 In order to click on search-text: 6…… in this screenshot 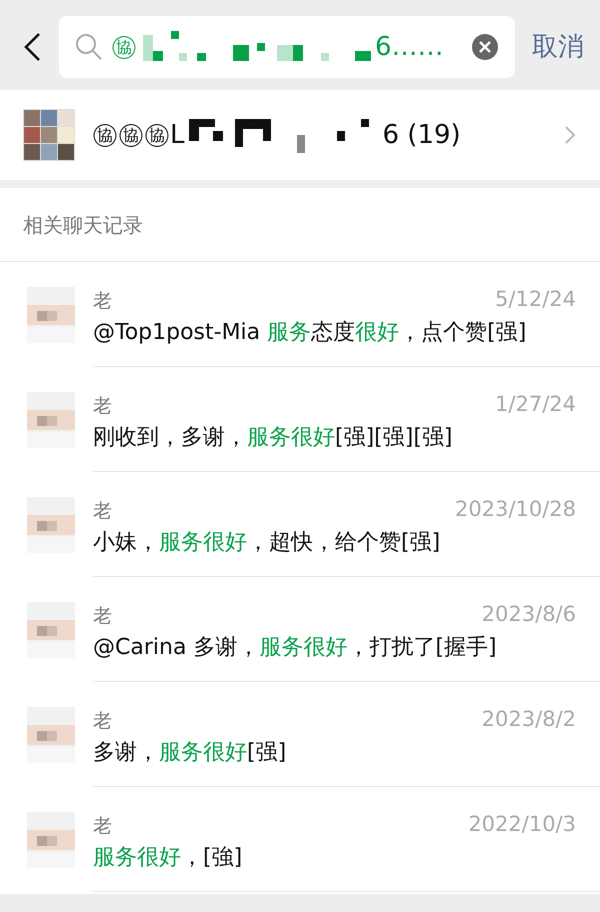, I will do `click(409, 47)`.